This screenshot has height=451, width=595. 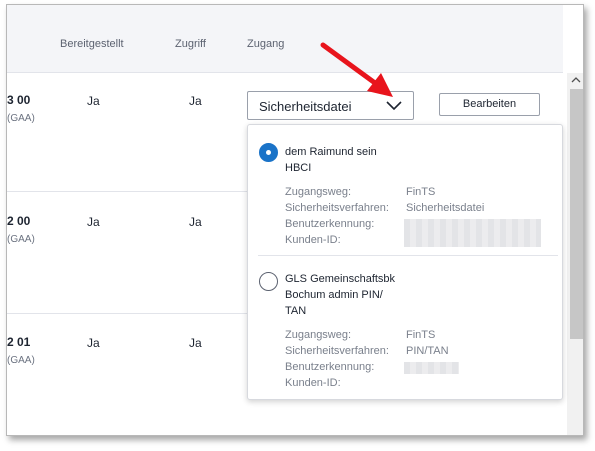 What do you see at coordinates (331, 160) in the screenshot?
I see `option-title: dem Raimund sein HBCI` at bounding box center [331, 160].